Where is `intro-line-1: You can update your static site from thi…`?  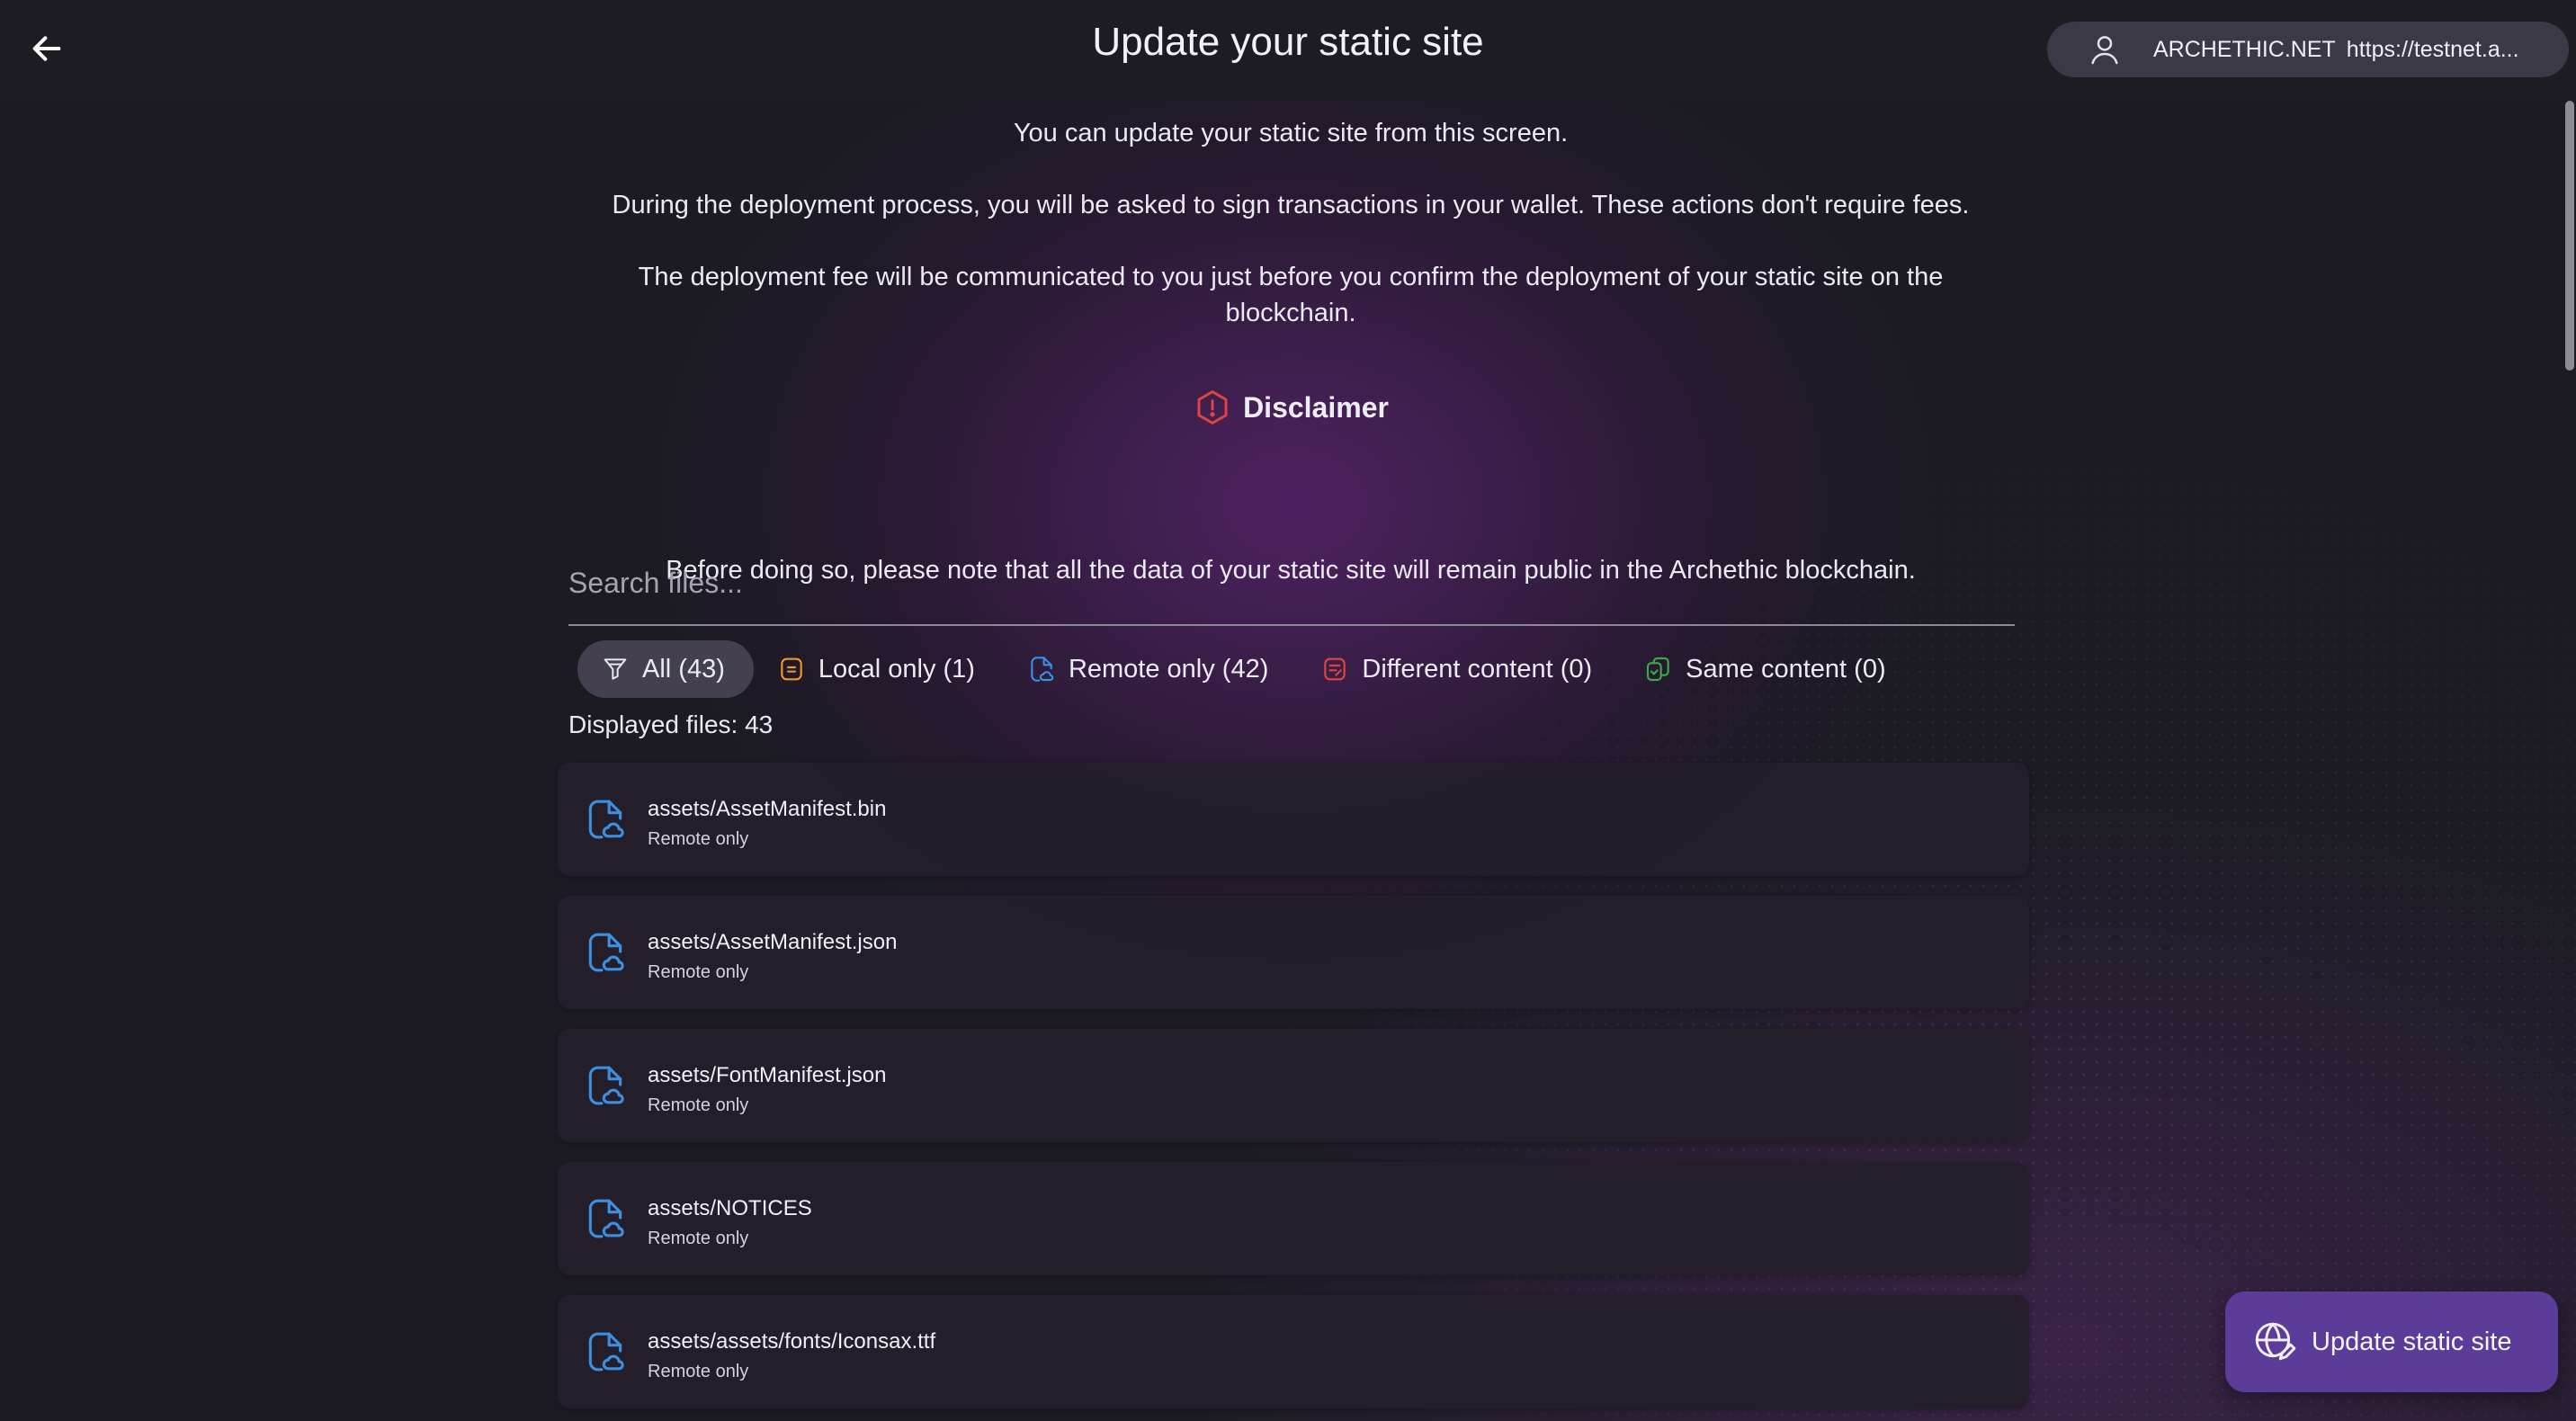
intro-line-1: You can update your static site from thi… is located at coordinates (1291, 133).